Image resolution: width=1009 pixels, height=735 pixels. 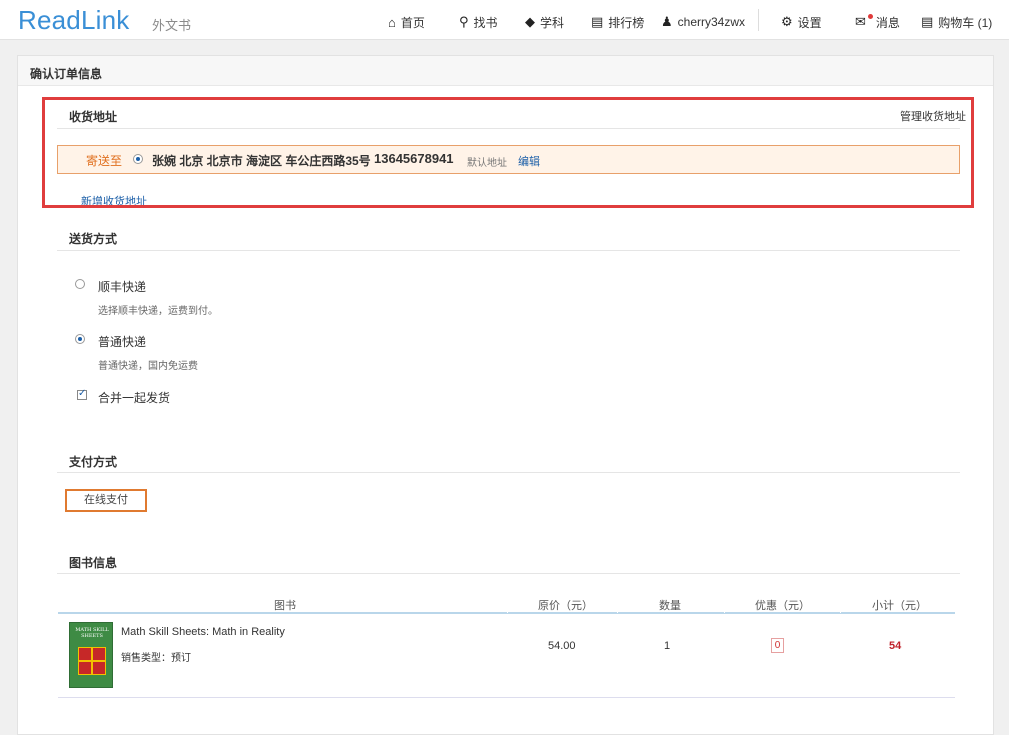 I want to click on delivery-option-sf-desc: 选择顺丰快递，运费到付。, so click(x=158, y=311).